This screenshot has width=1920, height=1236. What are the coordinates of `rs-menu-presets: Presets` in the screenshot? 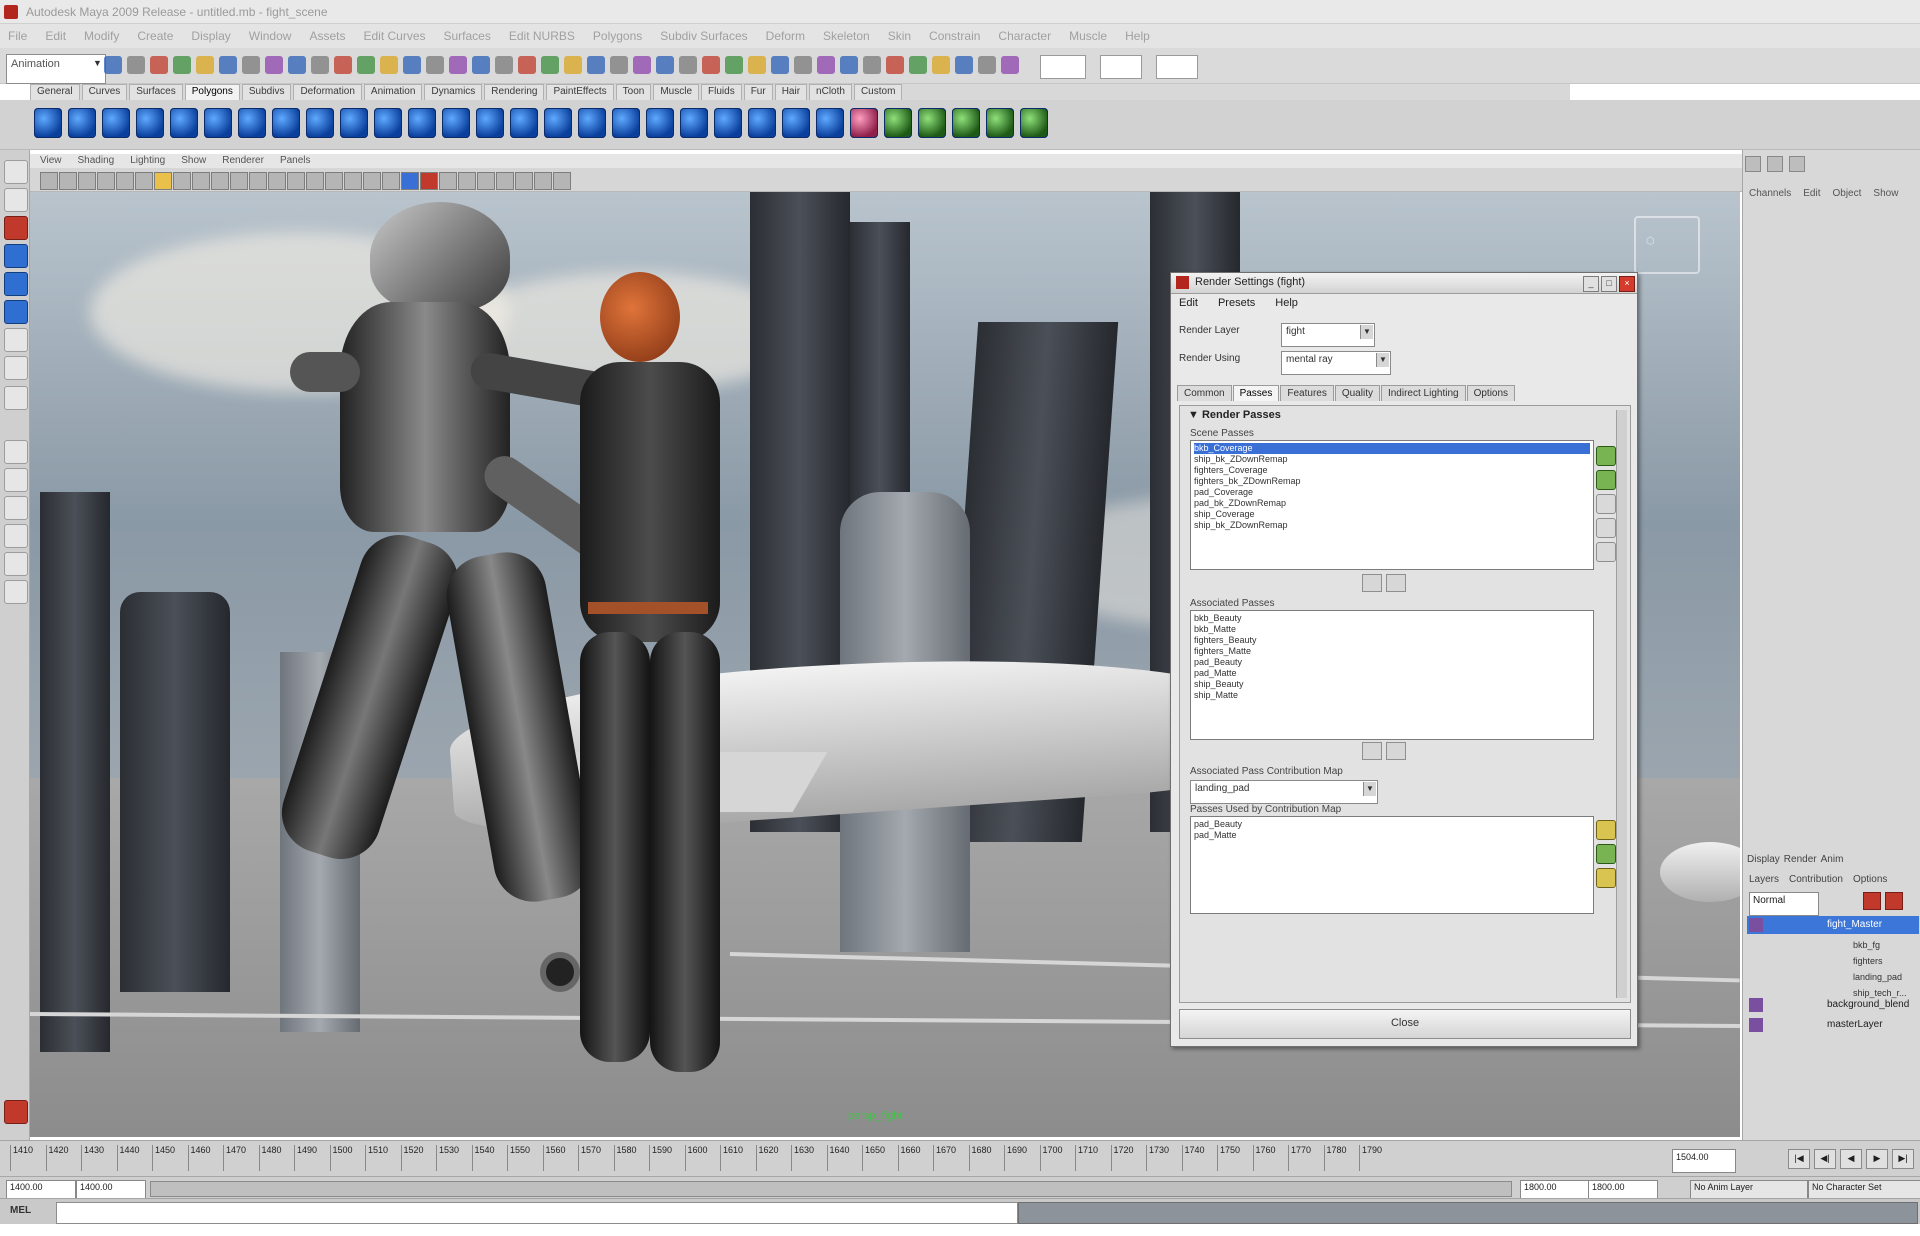 It's located at (1236, 303).